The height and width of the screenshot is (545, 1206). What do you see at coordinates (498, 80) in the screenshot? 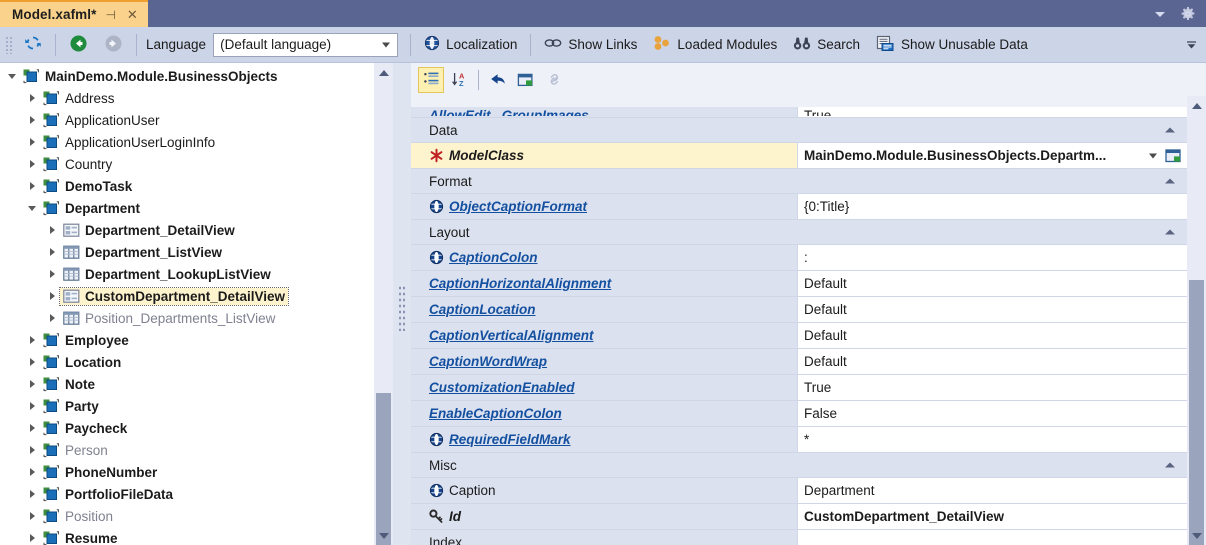
I see `reset-button` at bounding box center [498, 80].